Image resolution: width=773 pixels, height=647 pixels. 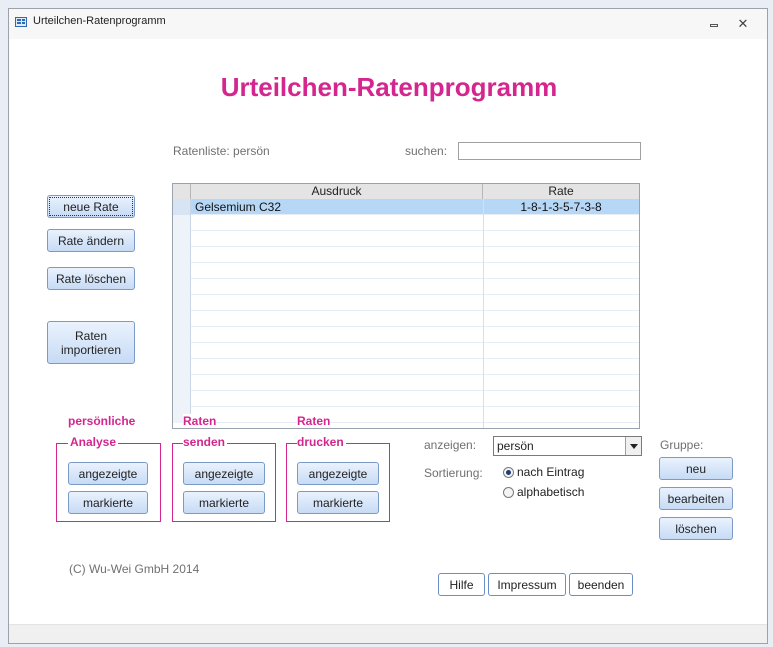 I want to click on group-drucken: angezeigte markierte, so click(x=338, y=482).